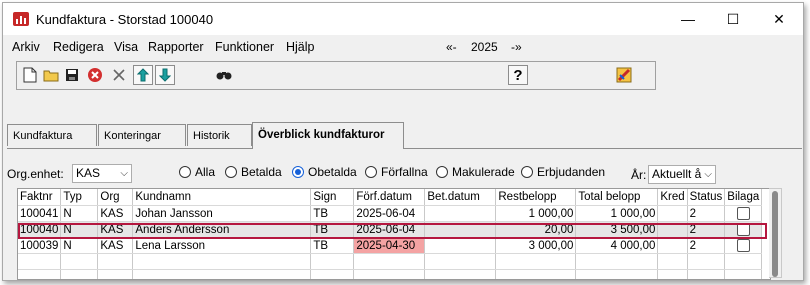  Describe the element at coordinates (483, 172) in the screenshot. I see `radio-makulerade-label: Makulerade` at that location.